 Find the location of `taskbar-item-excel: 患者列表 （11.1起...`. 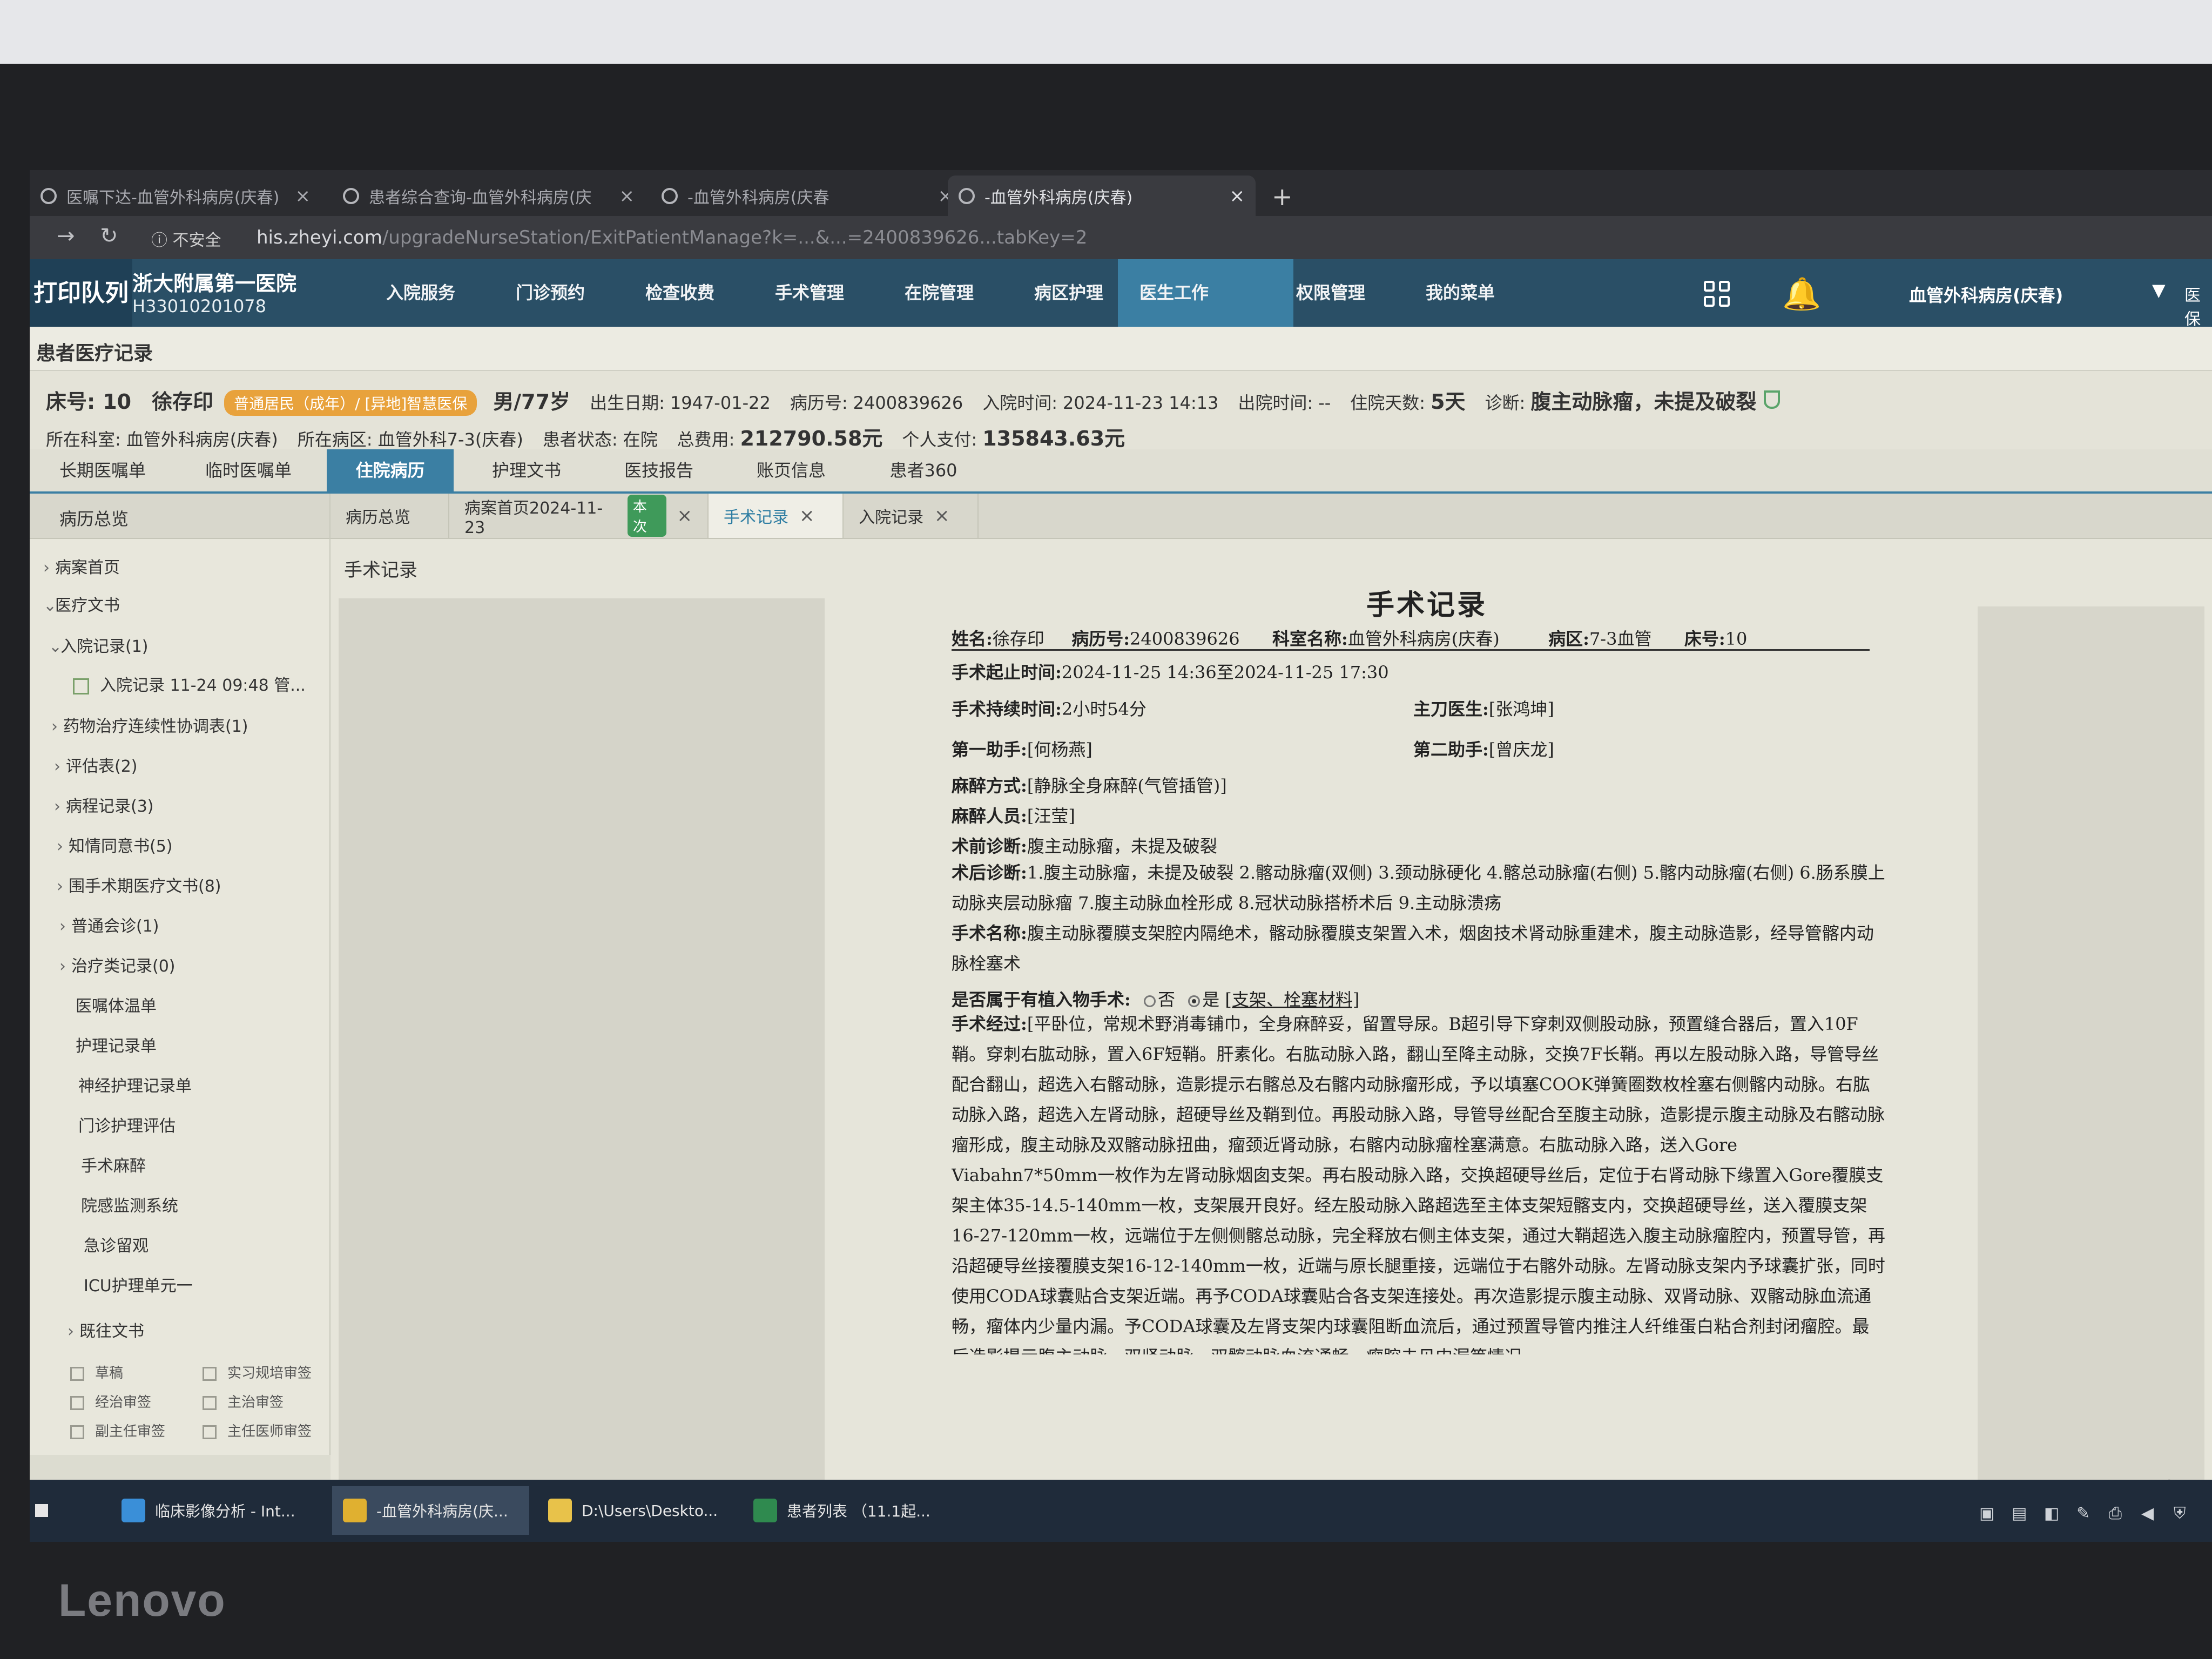

taskbar-item-excel: 患者列表 （11.1起... is located at coordinates (842, 1510).